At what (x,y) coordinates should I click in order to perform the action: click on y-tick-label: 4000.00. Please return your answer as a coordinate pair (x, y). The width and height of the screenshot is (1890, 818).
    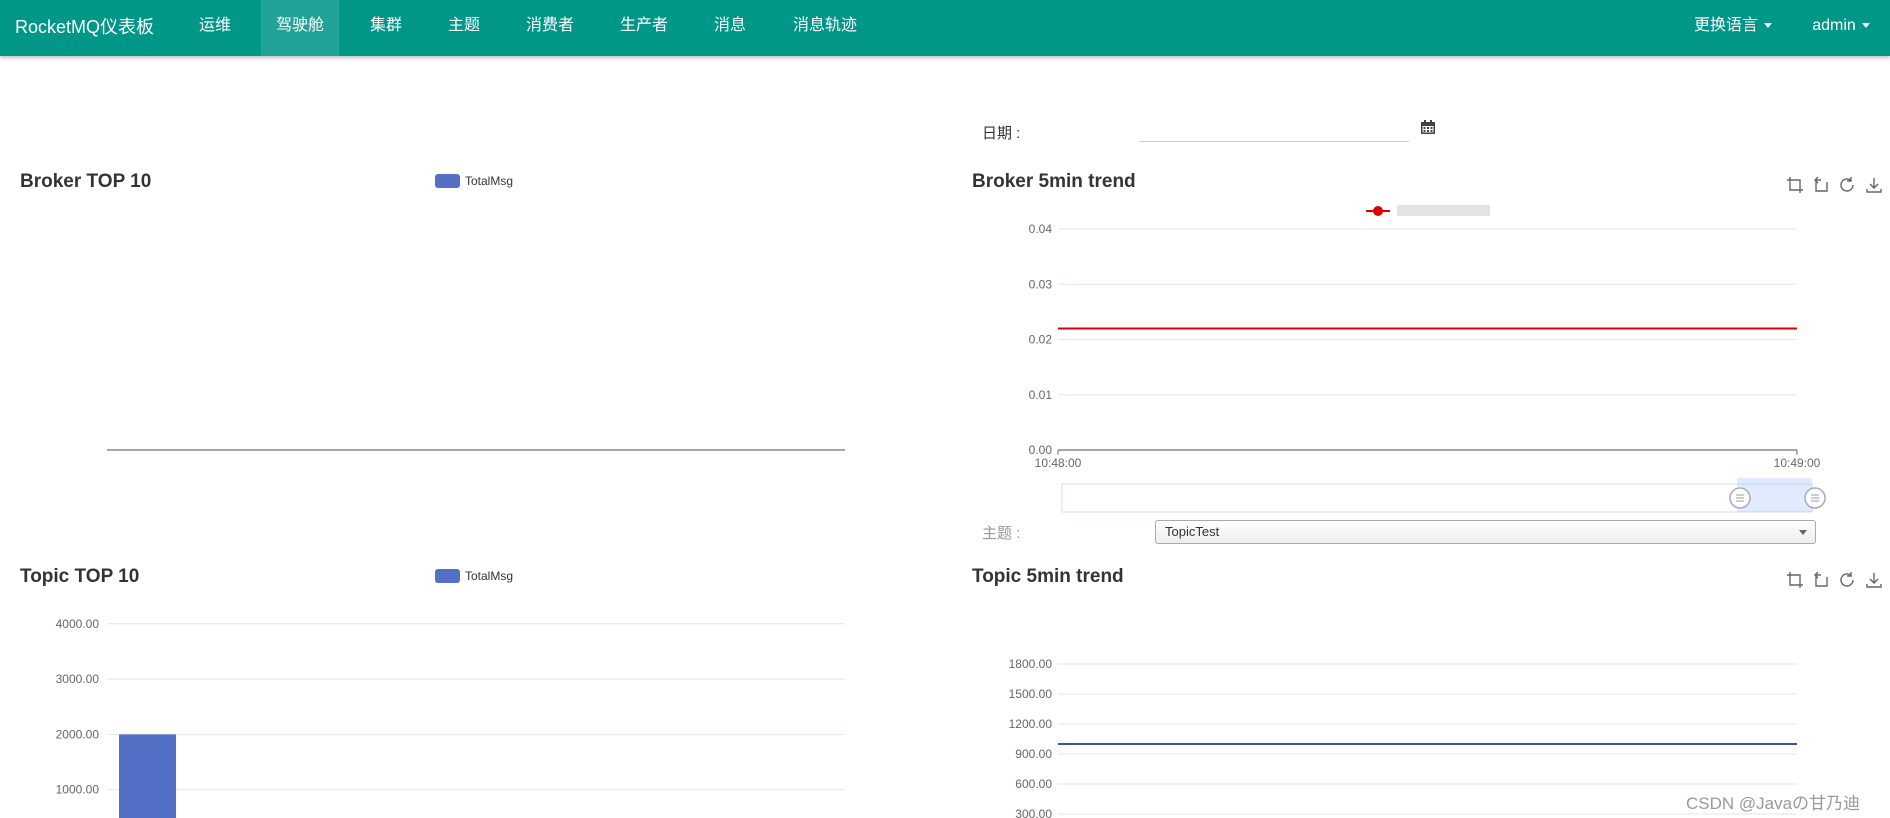
    Looking at the image, I should click on (78, 624).